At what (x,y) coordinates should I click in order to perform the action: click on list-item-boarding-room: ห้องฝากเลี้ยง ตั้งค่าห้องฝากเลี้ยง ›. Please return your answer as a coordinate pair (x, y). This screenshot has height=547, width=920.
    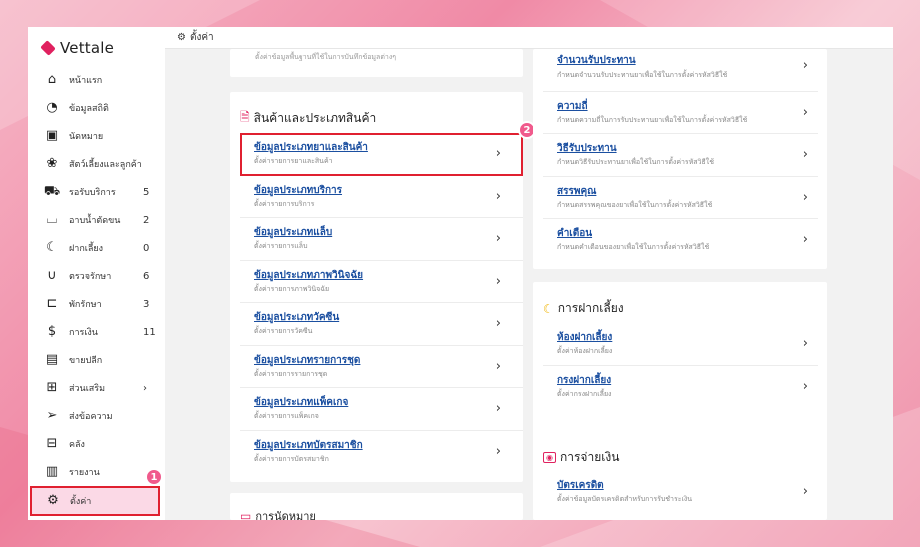
    Looking at the image, I should click on (680, 344).